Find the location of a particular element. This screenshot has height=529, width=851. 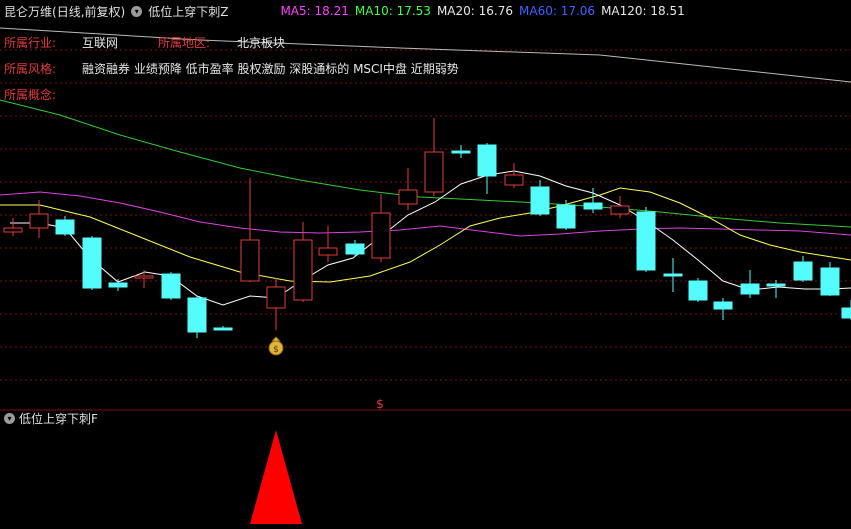

industry-value: 互联网 is located at coordinates (100, 43).